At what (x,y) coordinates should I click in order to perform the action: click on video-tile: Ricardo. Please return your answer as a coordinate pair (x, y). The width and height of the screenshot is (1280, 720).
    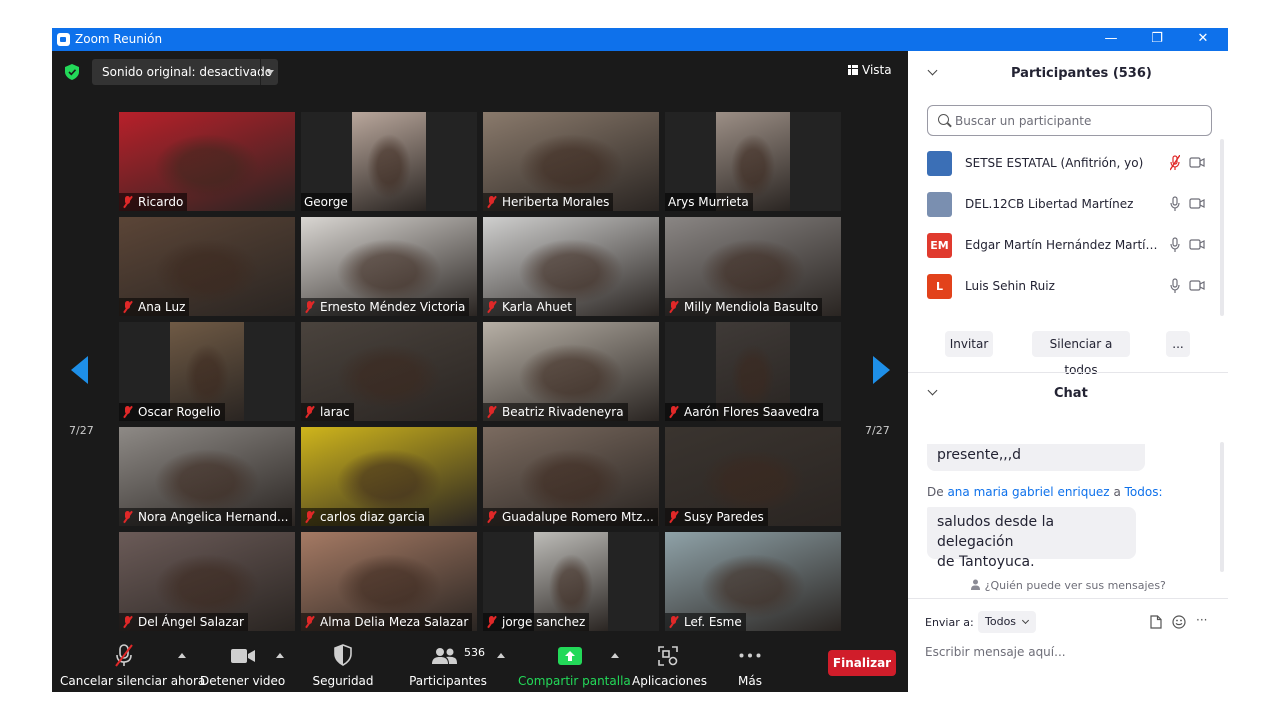
    Looking at the image, I should click on (207, 161).